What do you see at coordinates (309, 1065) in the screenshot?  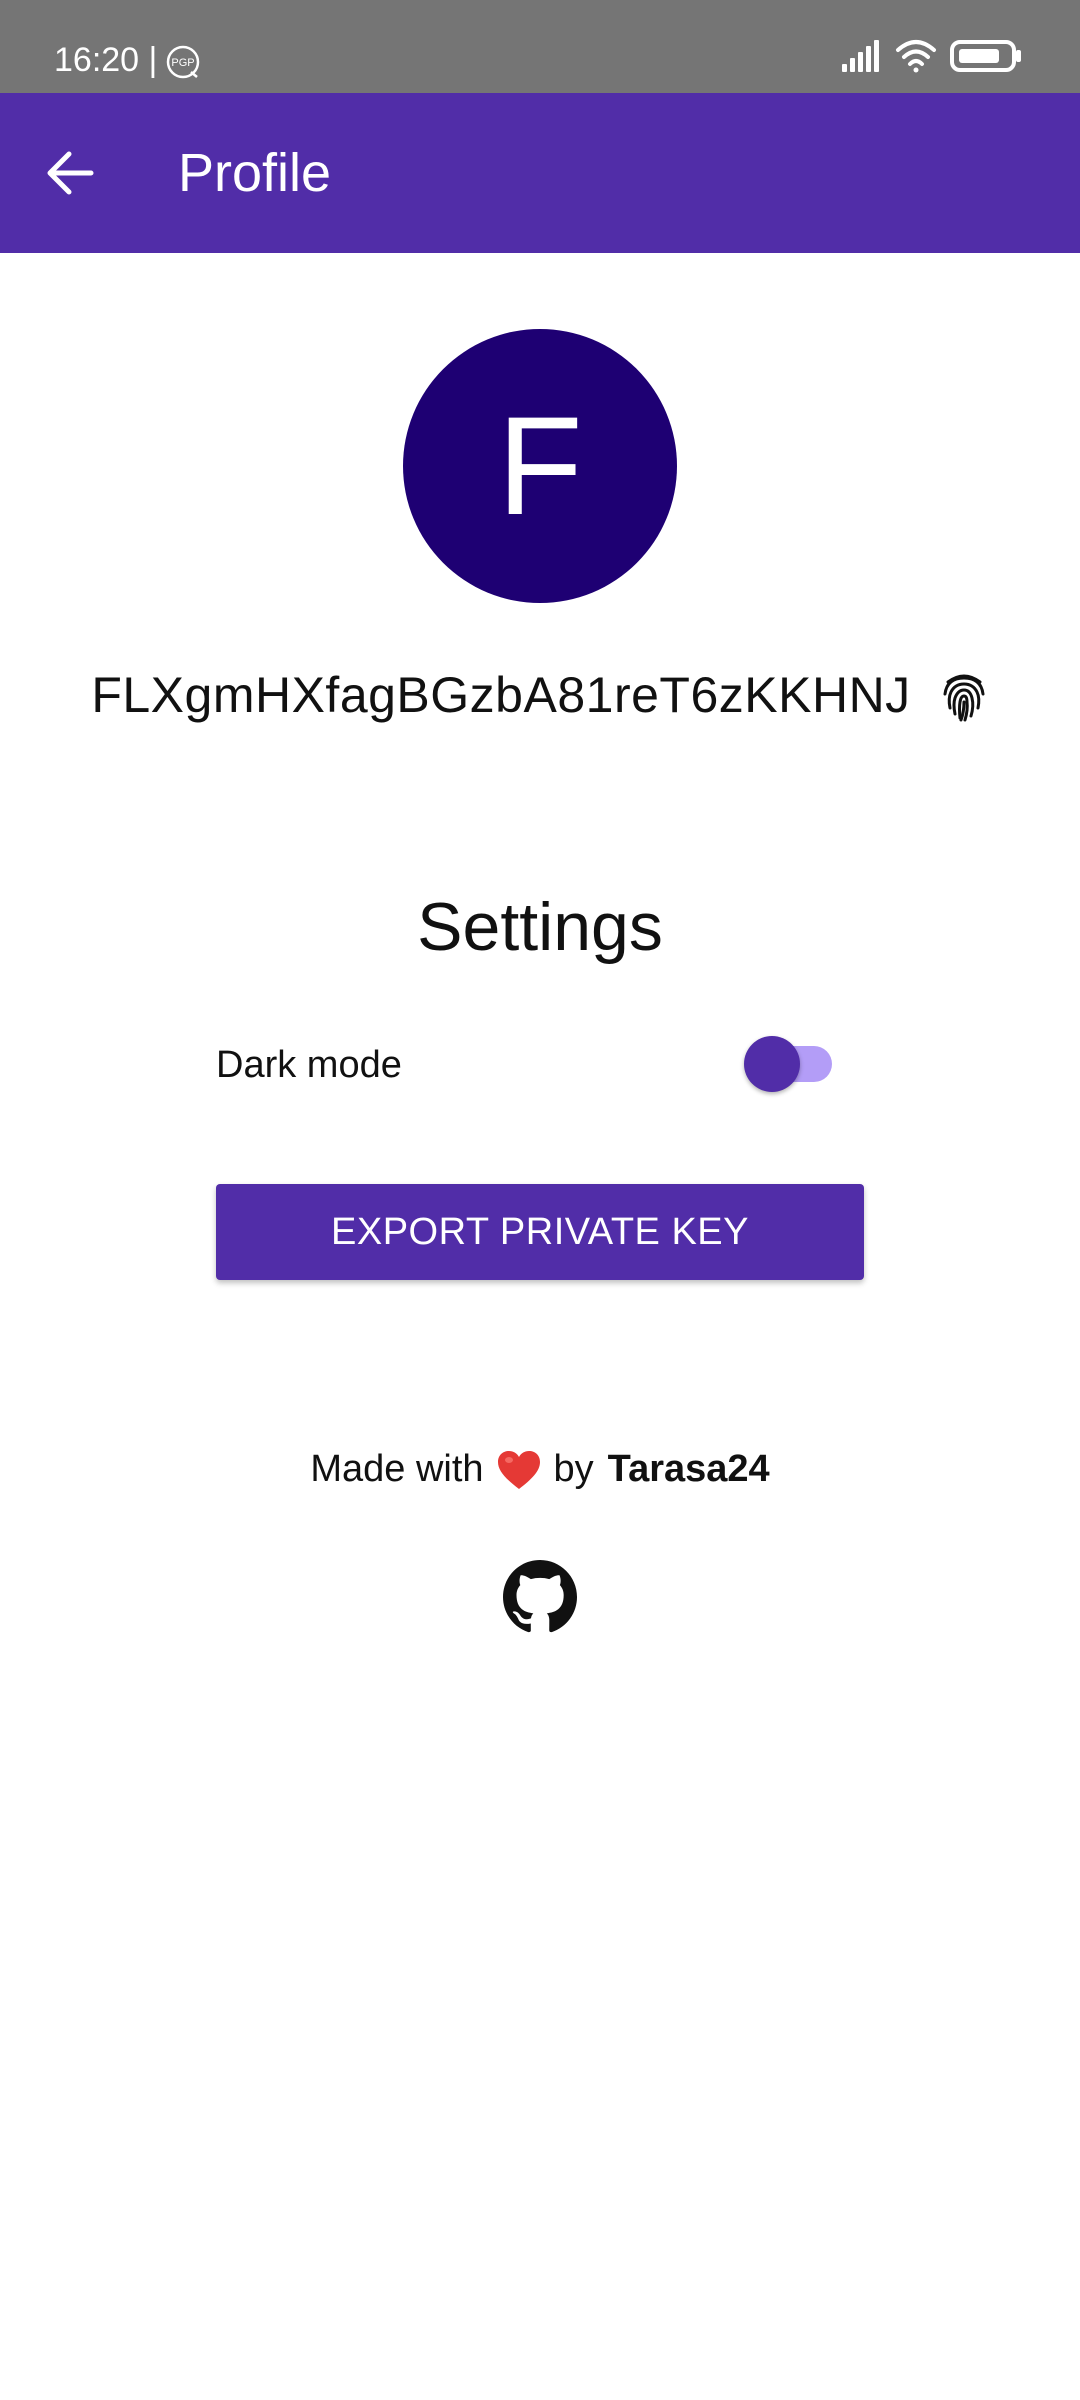 I see `dark-mode-label: Dark mode` at bounding box center [309, 1065].